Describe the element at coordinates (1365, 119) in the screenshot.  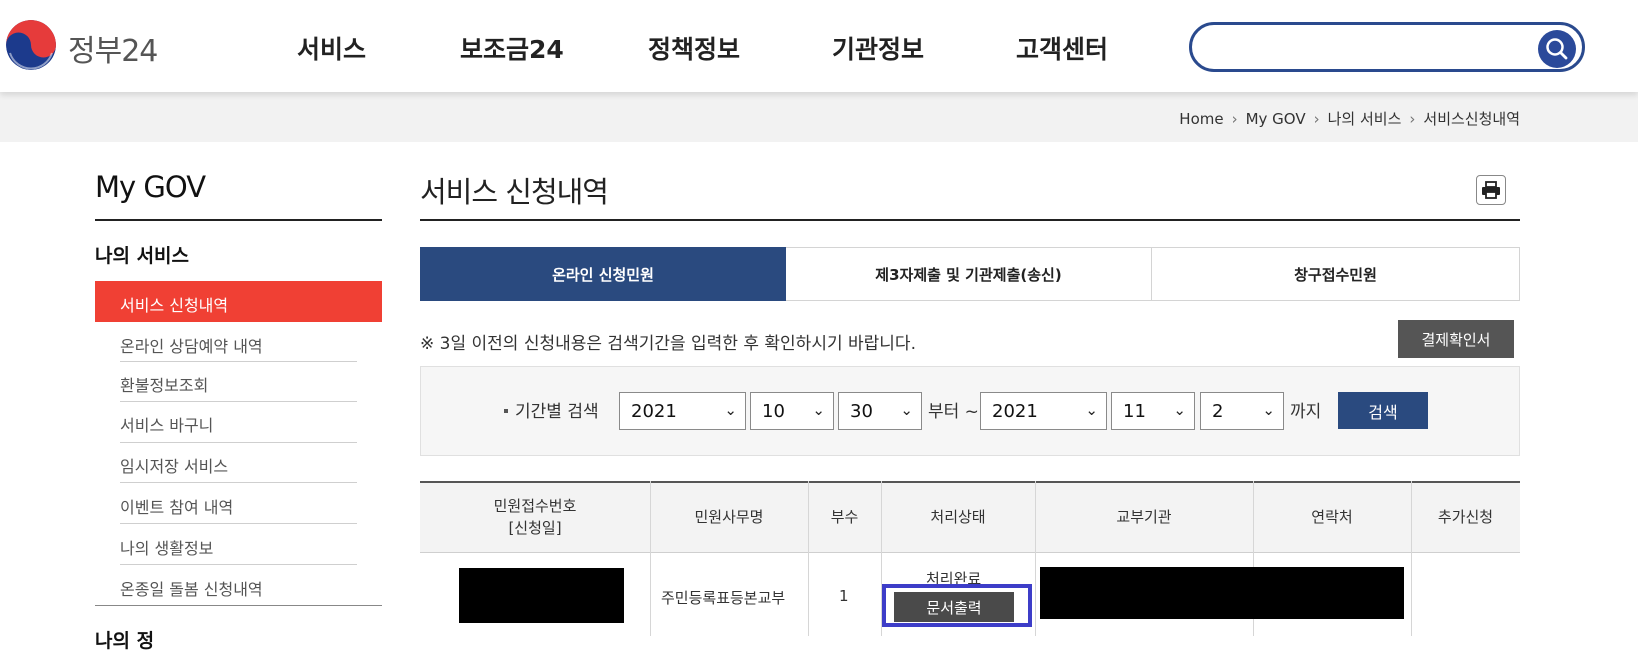
I see `breadcrumb-my-services: 나의 서비스` at that location.